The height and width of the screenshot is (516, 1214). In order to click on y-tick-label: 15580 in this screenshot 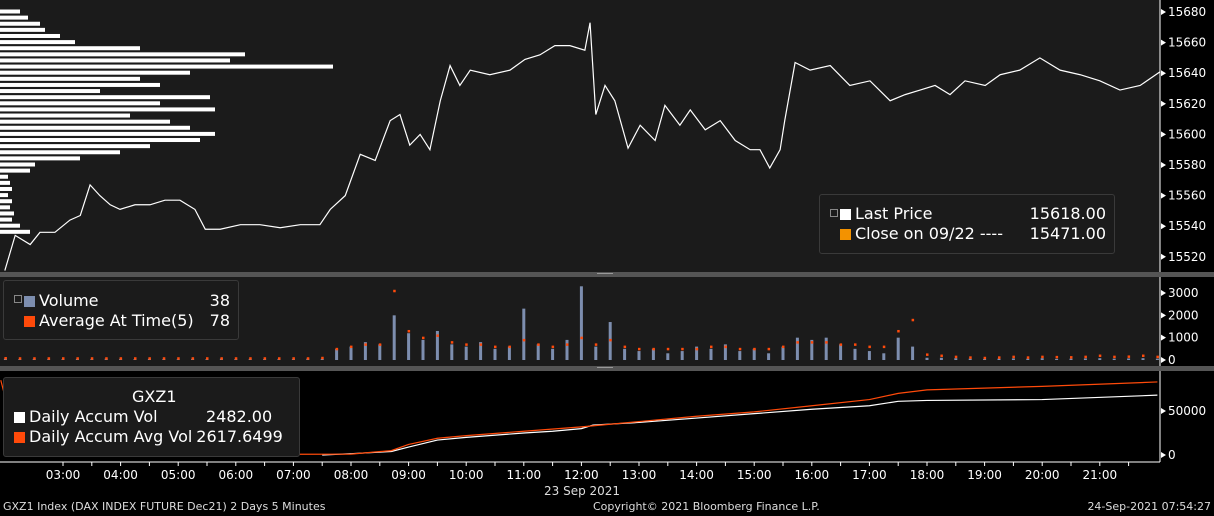, I will do `click(1187, 165)`.